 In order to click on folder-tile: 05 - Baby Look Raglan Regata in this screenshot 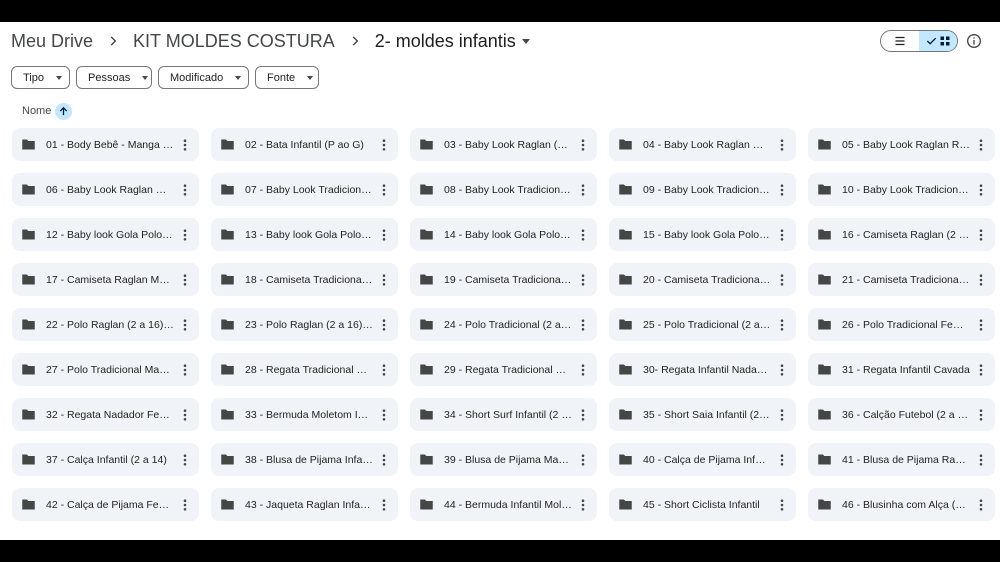, I will do `click(901, 144)`.